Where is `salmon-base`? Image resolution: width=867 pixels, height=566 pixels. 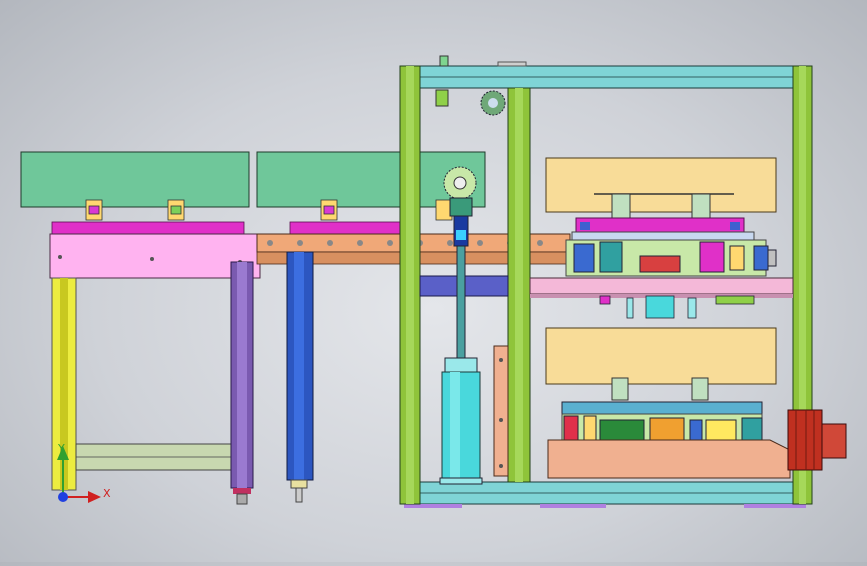
salmon-base is located at coordinates (669, 459).